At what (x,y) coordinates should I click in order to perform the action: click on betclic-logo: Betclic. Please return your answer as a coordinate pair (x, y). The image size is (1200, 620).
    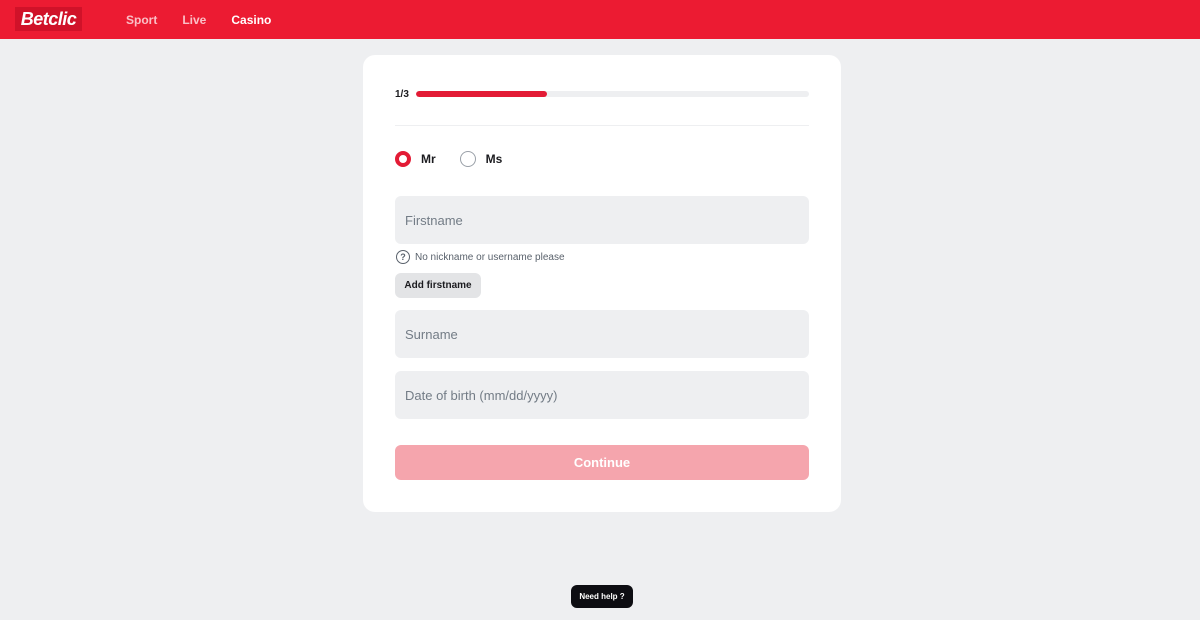
    Looking at the image, I should click on (48, 19).